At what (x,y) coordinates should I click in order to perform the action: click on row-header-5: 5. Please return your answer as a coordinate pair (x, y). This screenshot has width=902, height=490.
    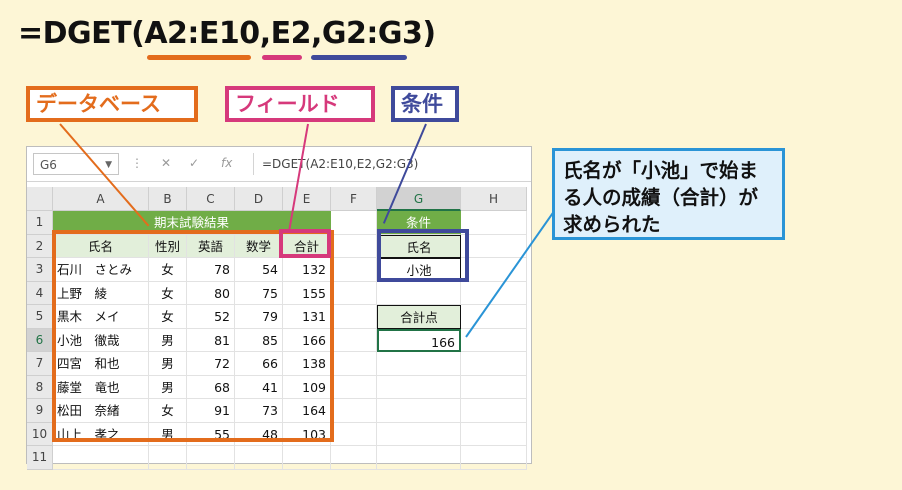
    Looking at the image, I should click on (40, 317).